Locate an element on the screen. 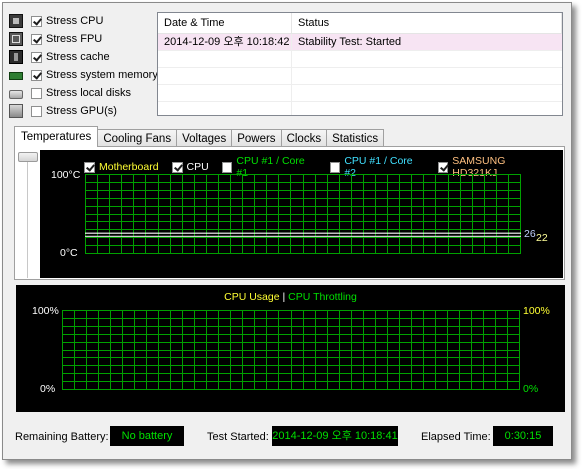 The height and width of the screenshot is (469, 582). stress-gpu-label: Stress GPU(s) is located at coordinates (81, 111).